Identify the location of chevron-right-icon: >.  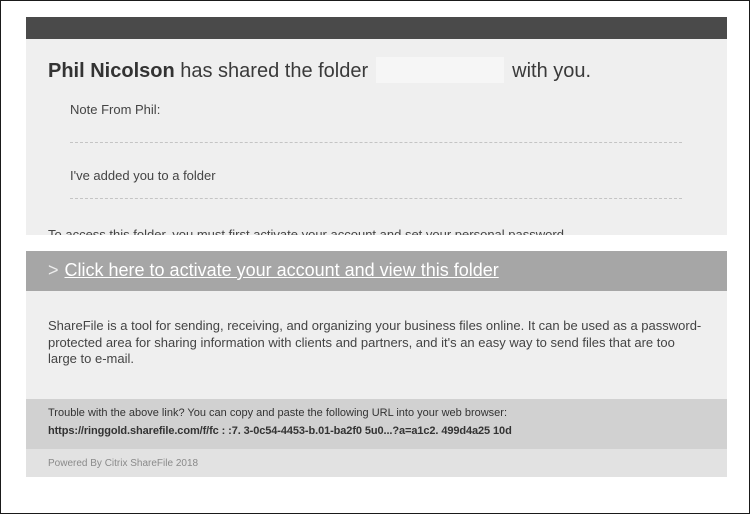
(53, 270).